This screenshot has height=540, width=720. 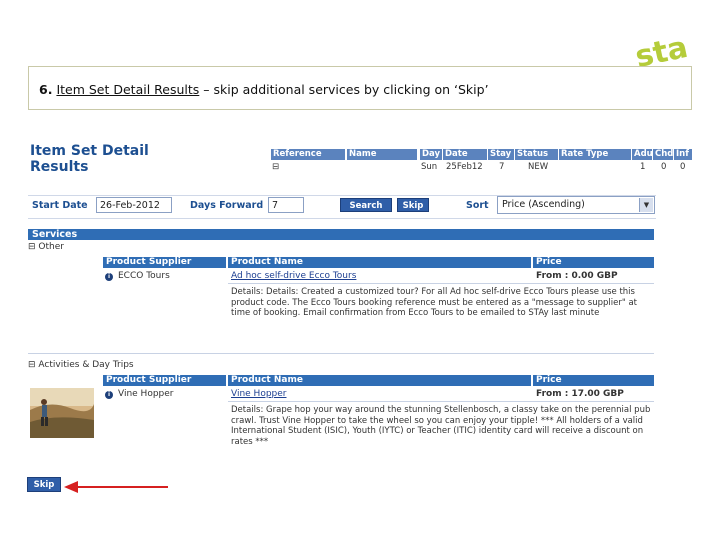 I want to click on page-title: Item Set Detail Results, so click(x=89, y=159).